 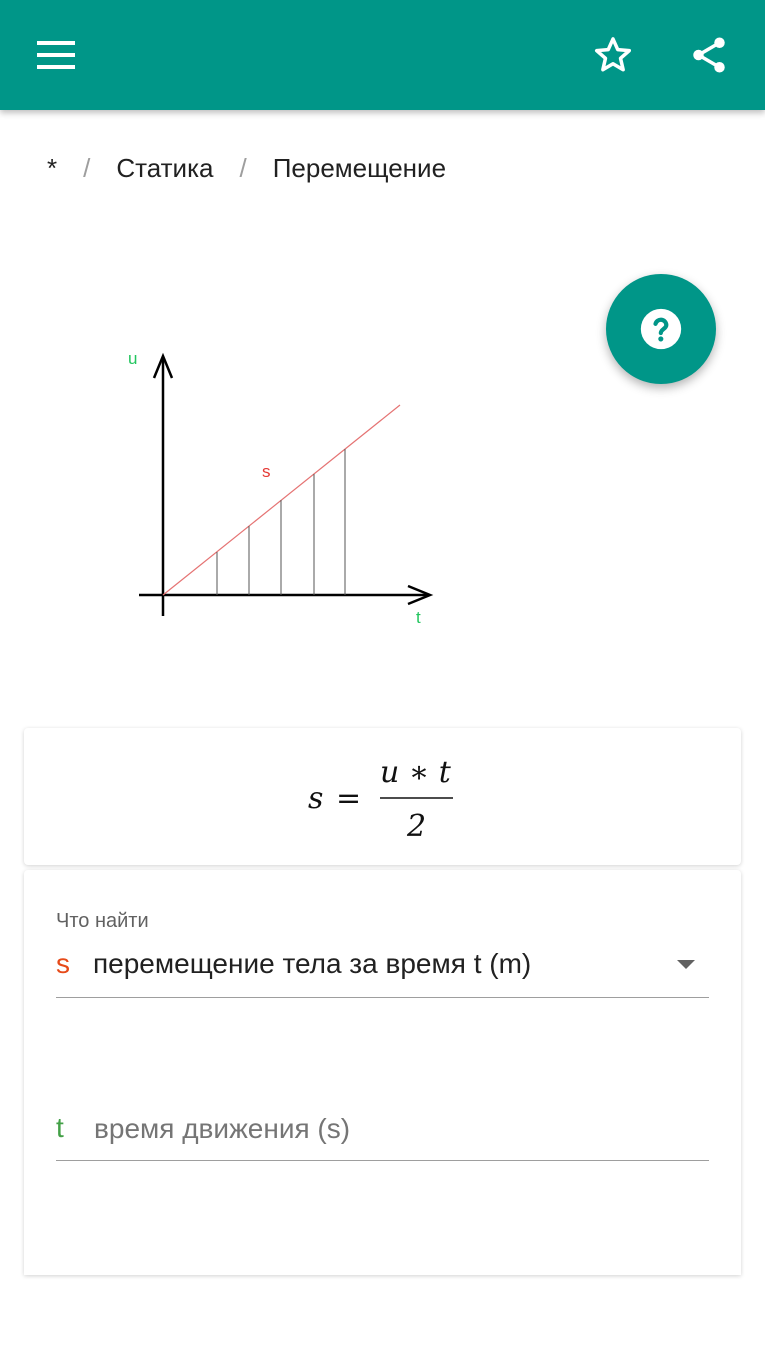 I want to click on menu-button, so click(x=56, y=55).